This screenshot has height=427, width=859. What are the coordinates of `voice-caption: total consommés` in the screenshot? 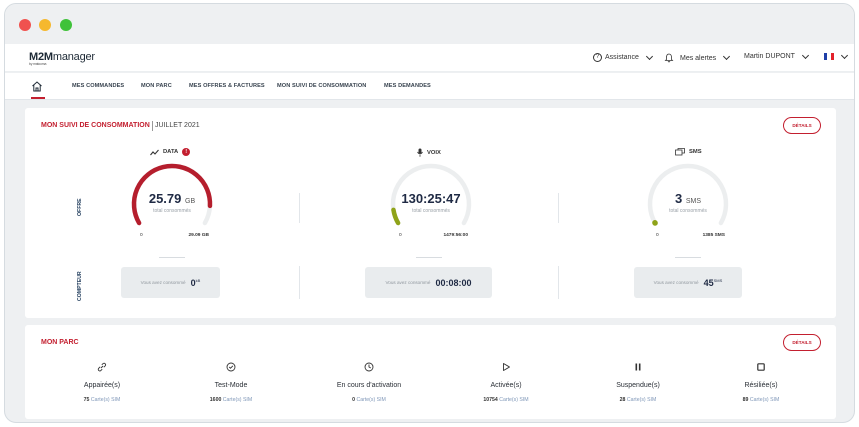 It's located at (431, 211).